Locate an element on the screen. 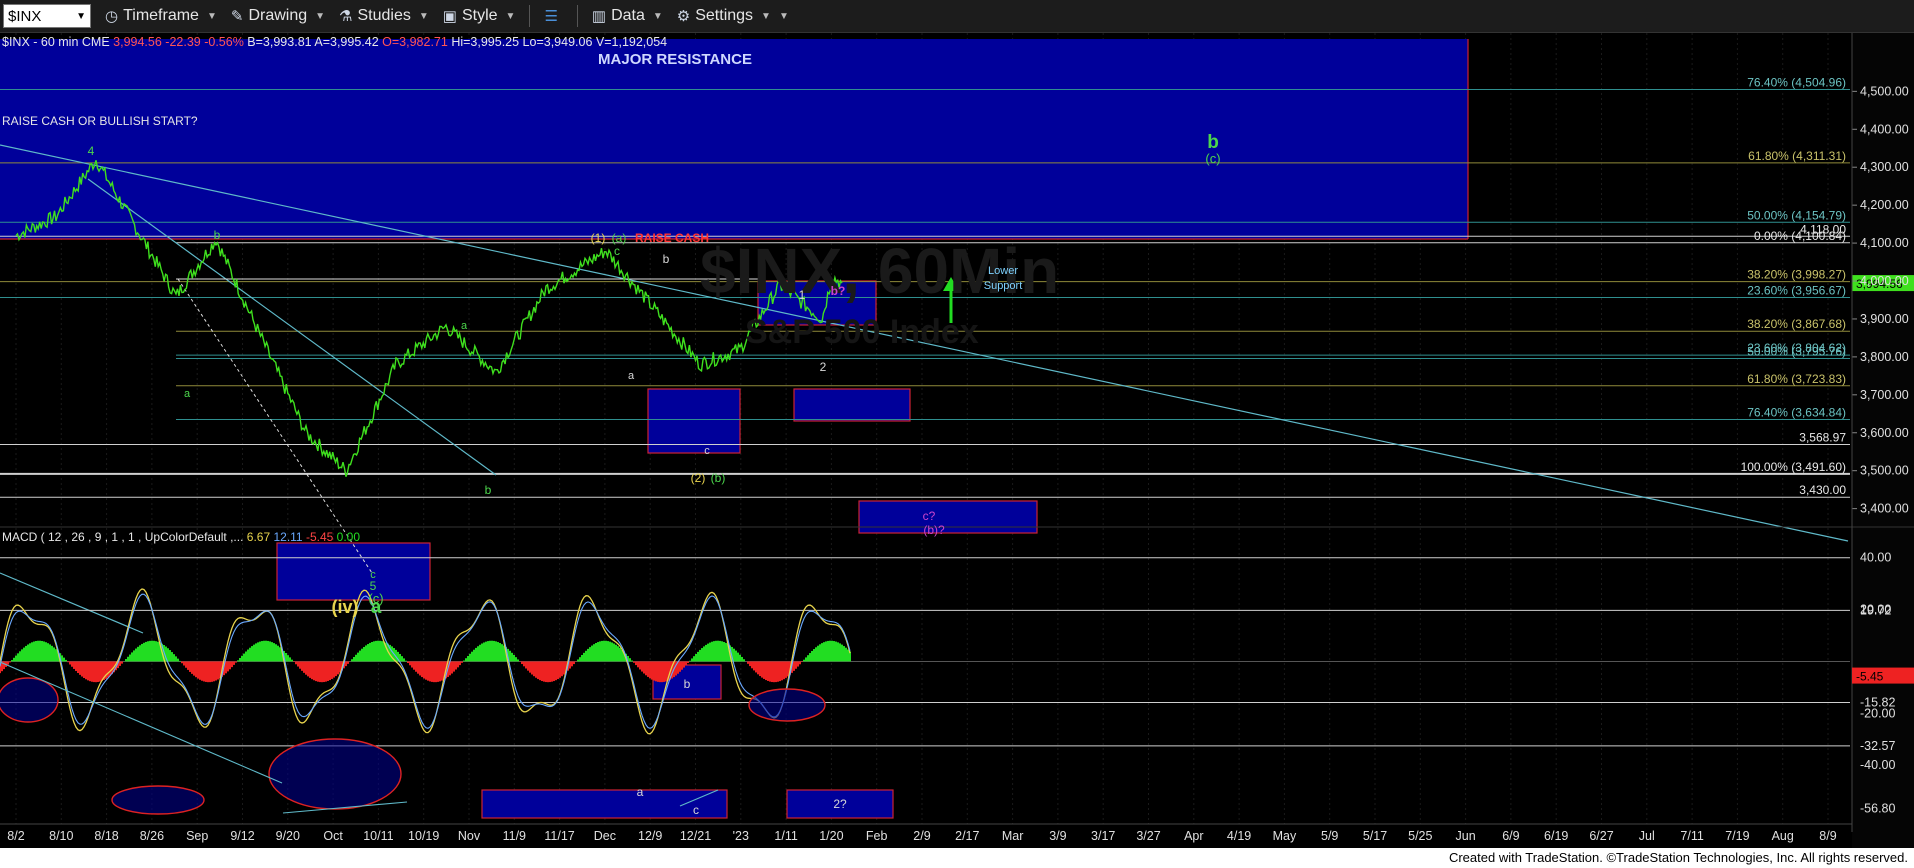  header-value: Lo=3,949.06 is located at coordinates (559, 42).